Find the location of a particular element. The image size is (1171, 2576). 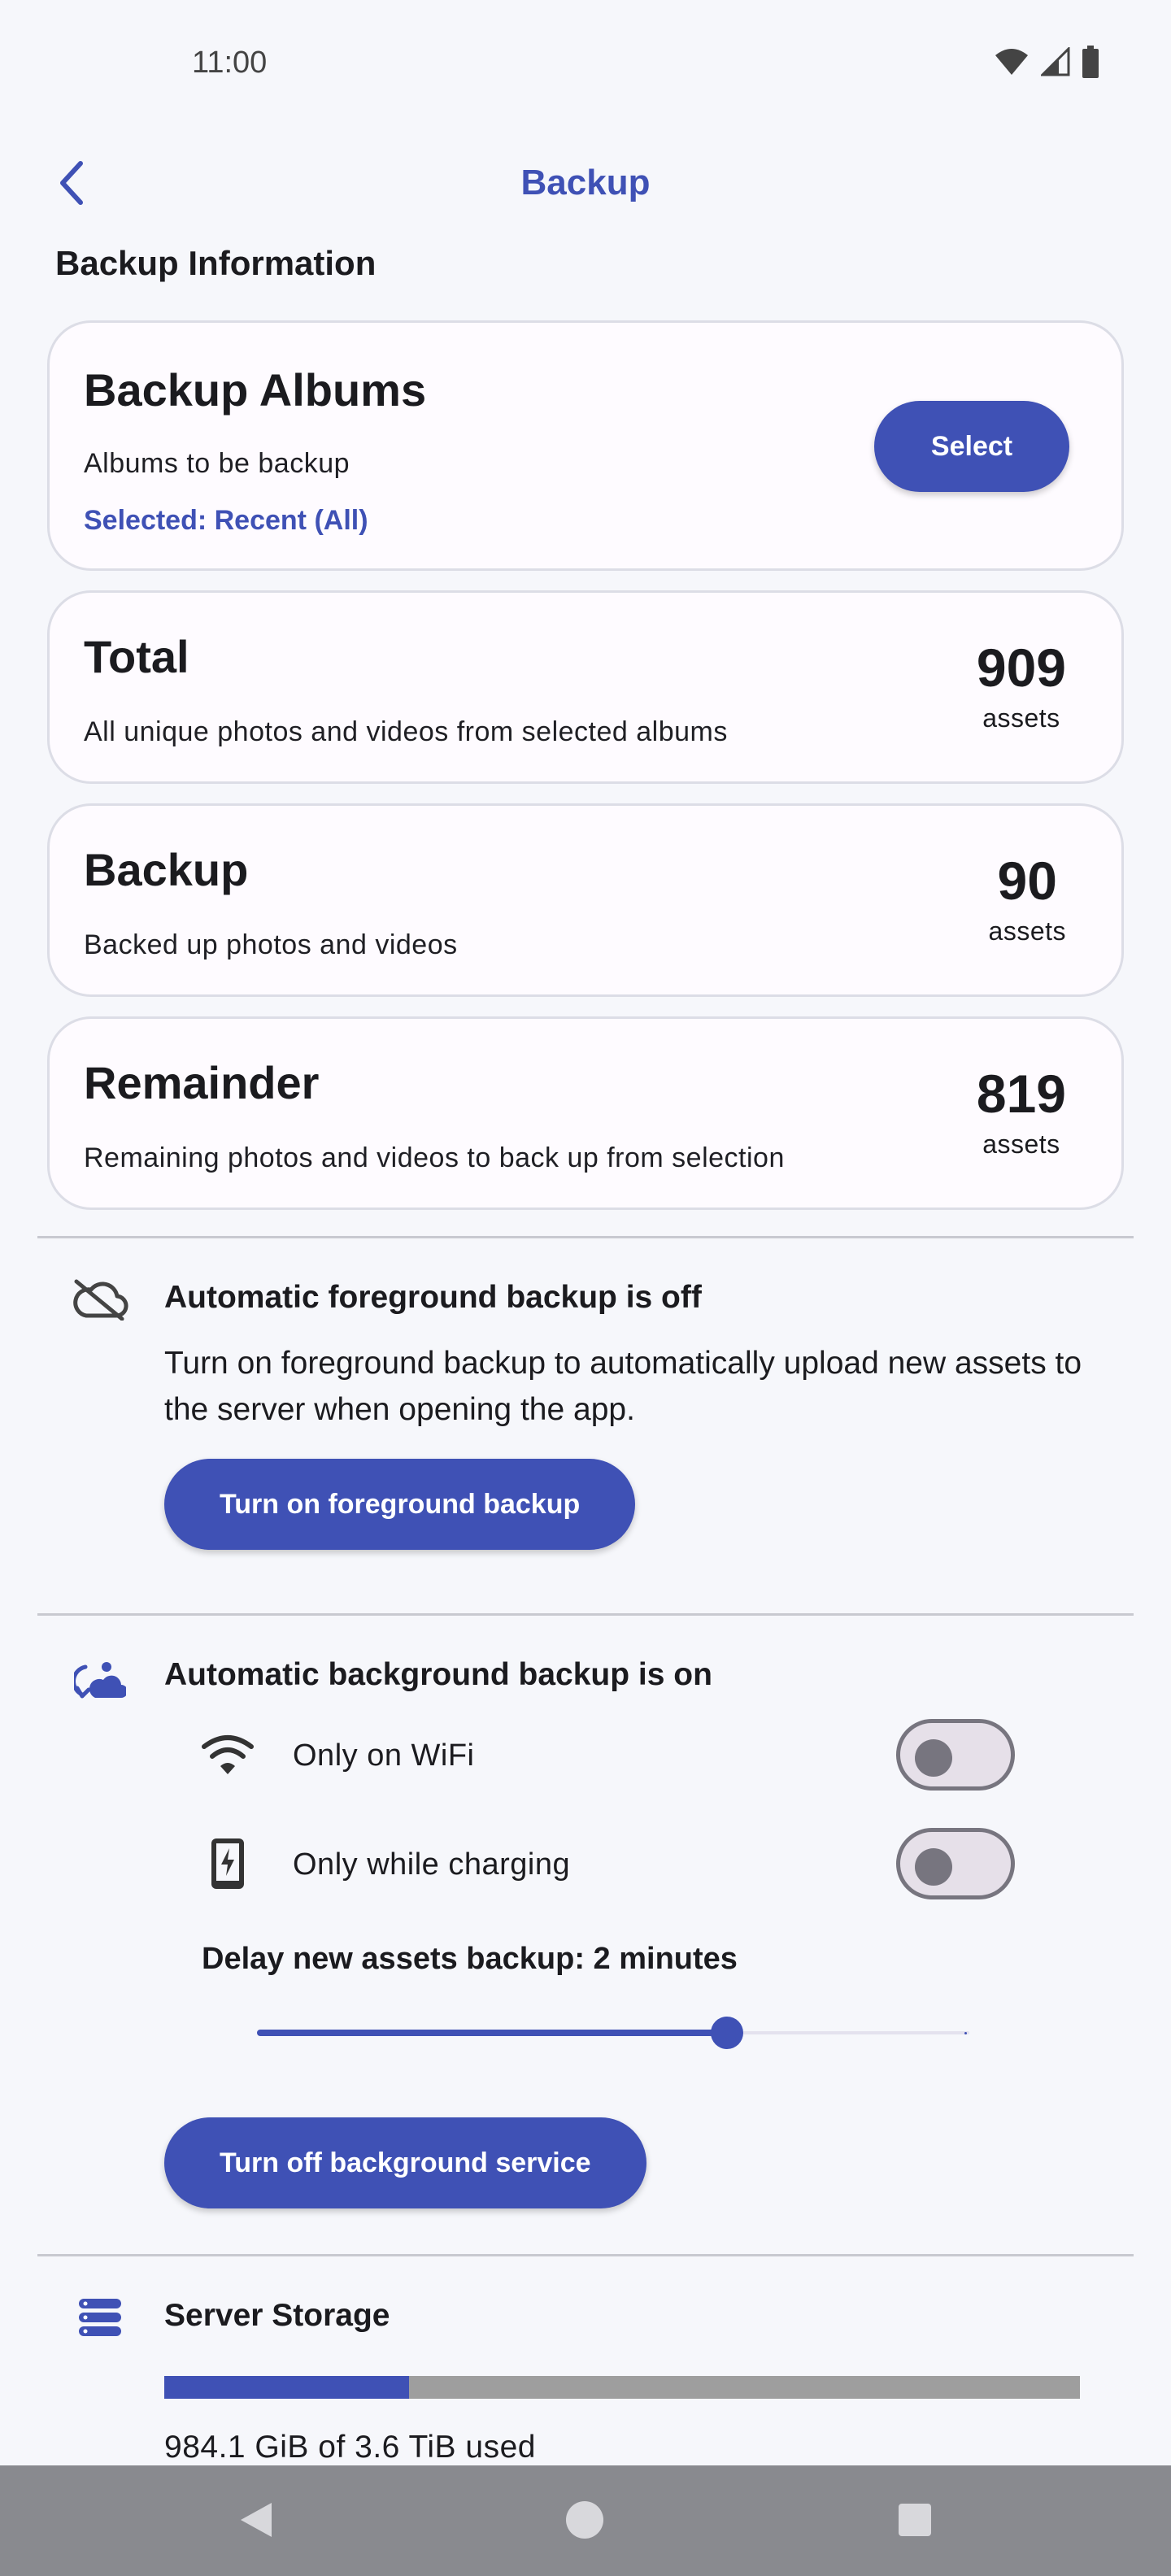

status-icons is located at coordinates (1046, 64).